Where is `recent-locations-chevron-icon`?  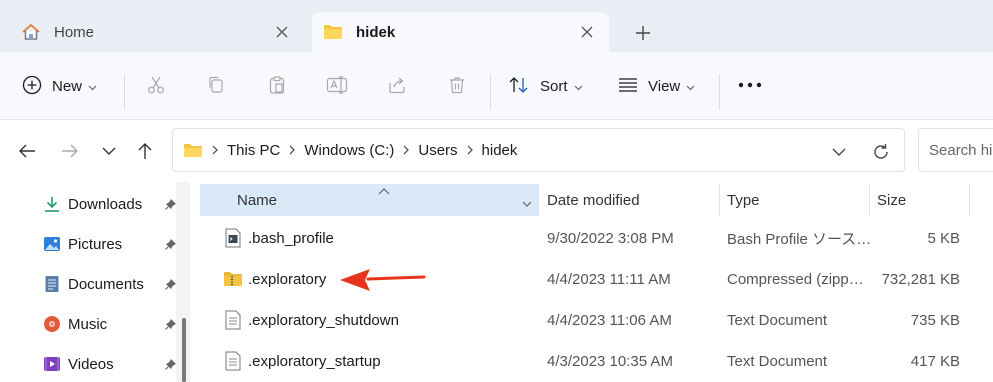
recent-locations-chevron-icon is located at coordinates (109, 151).